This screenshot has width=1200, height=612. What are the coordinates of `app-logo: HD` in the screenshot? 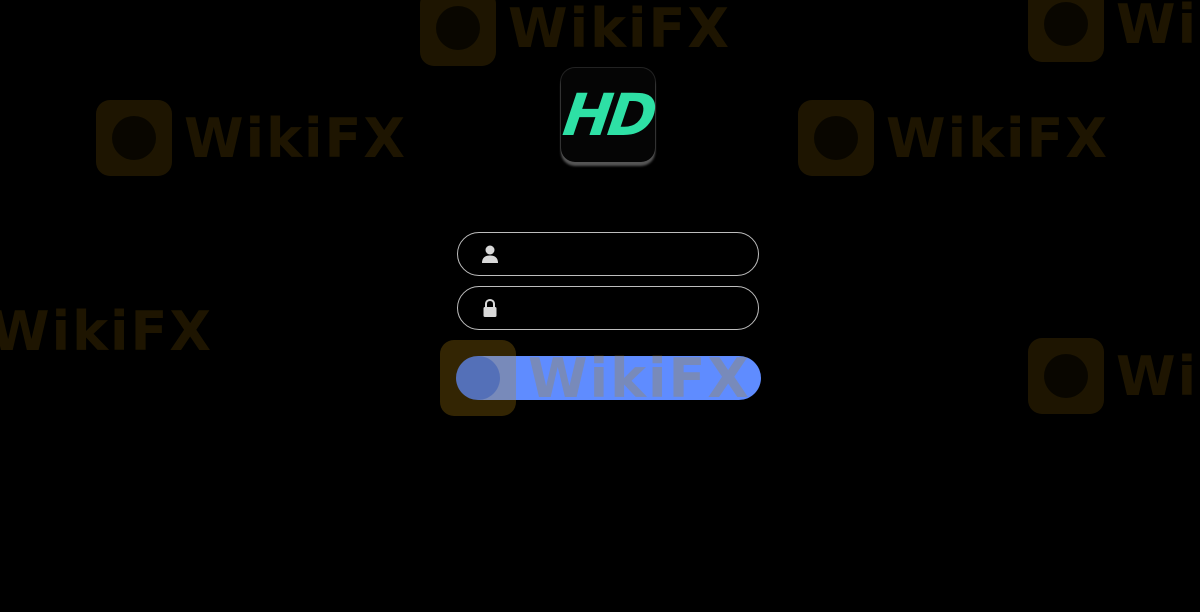 It's located at (608, 115).